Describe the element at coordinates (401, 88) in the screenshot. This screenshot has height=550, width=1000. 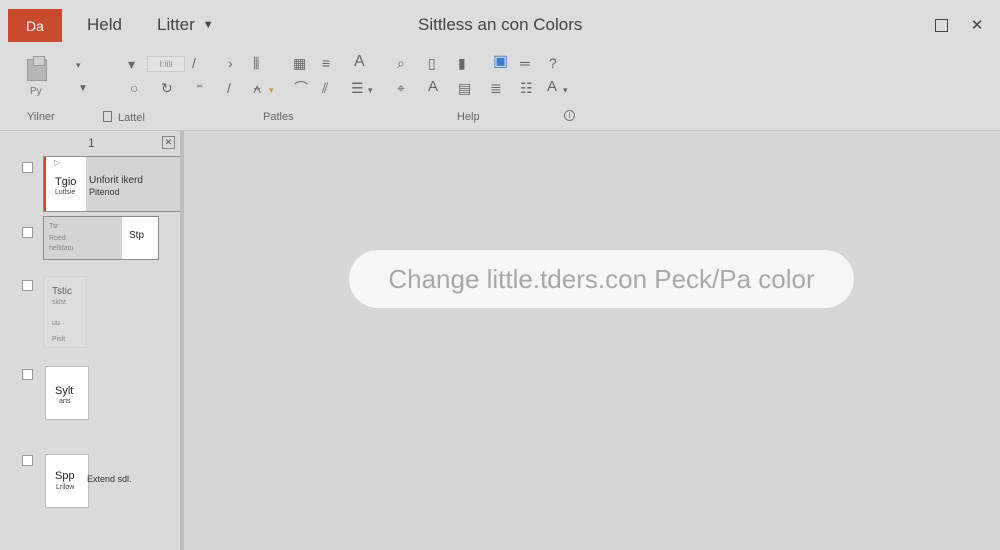
I see `shape-icon: ⌖` at that location.